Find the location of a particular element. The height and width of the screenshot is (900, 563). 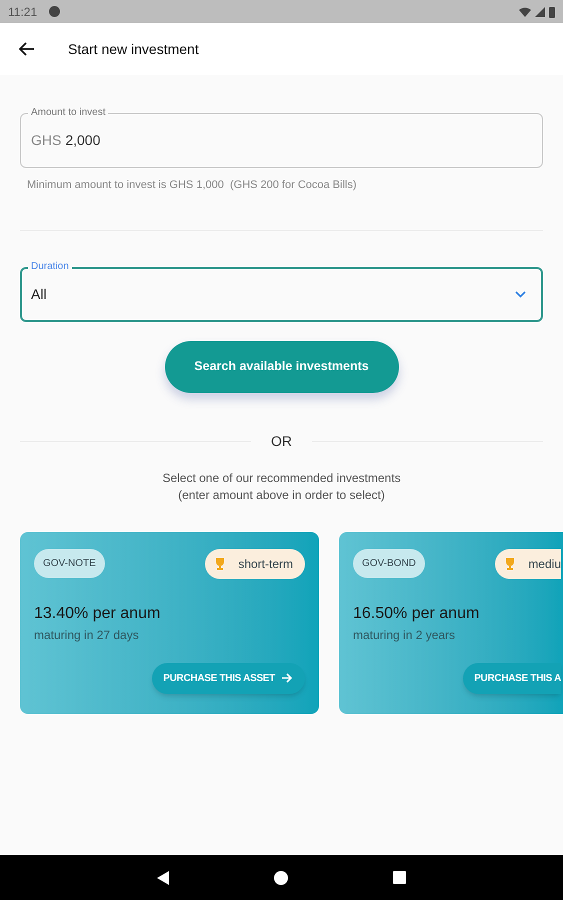

page-title: Start new investment is located at coordinates (133, 49).